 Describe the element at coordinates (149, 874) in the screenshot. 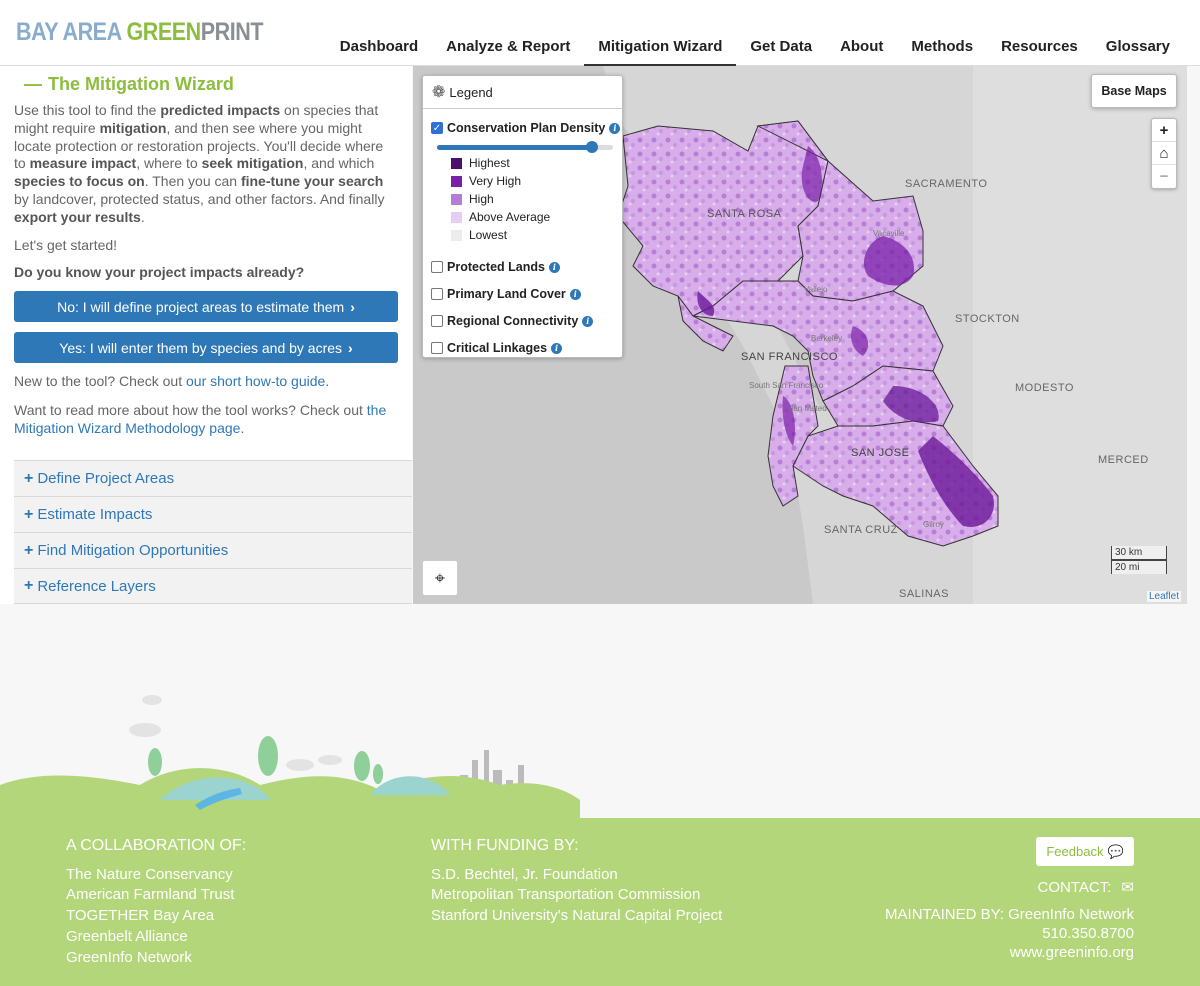

I see `partner-name: The Nature Conservancy` at that location.